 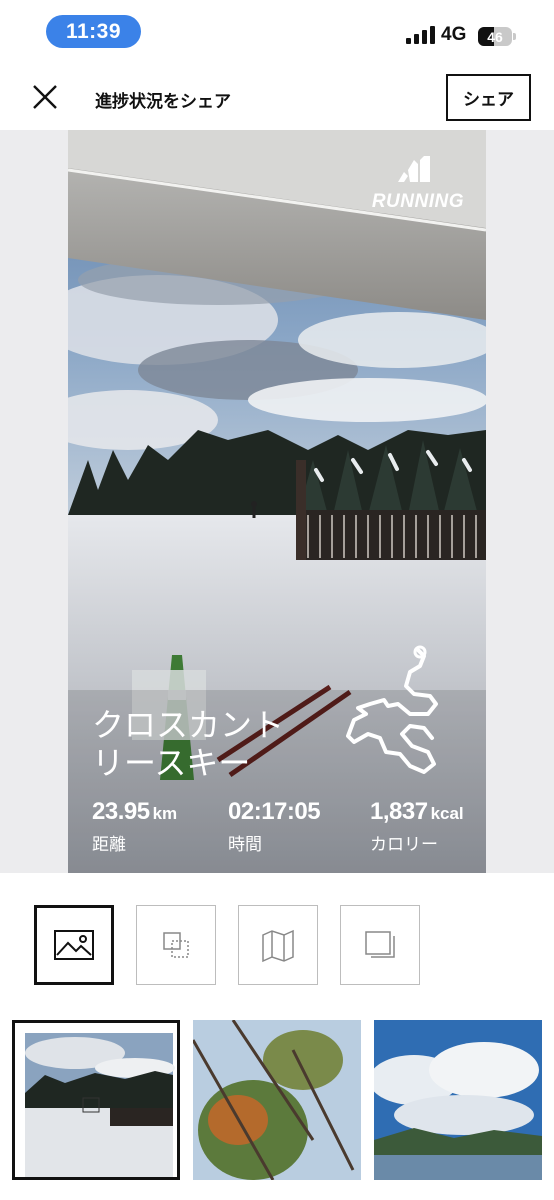 I want to click on activity-name: クロスカント リースキー, so click(x=188, y=744).